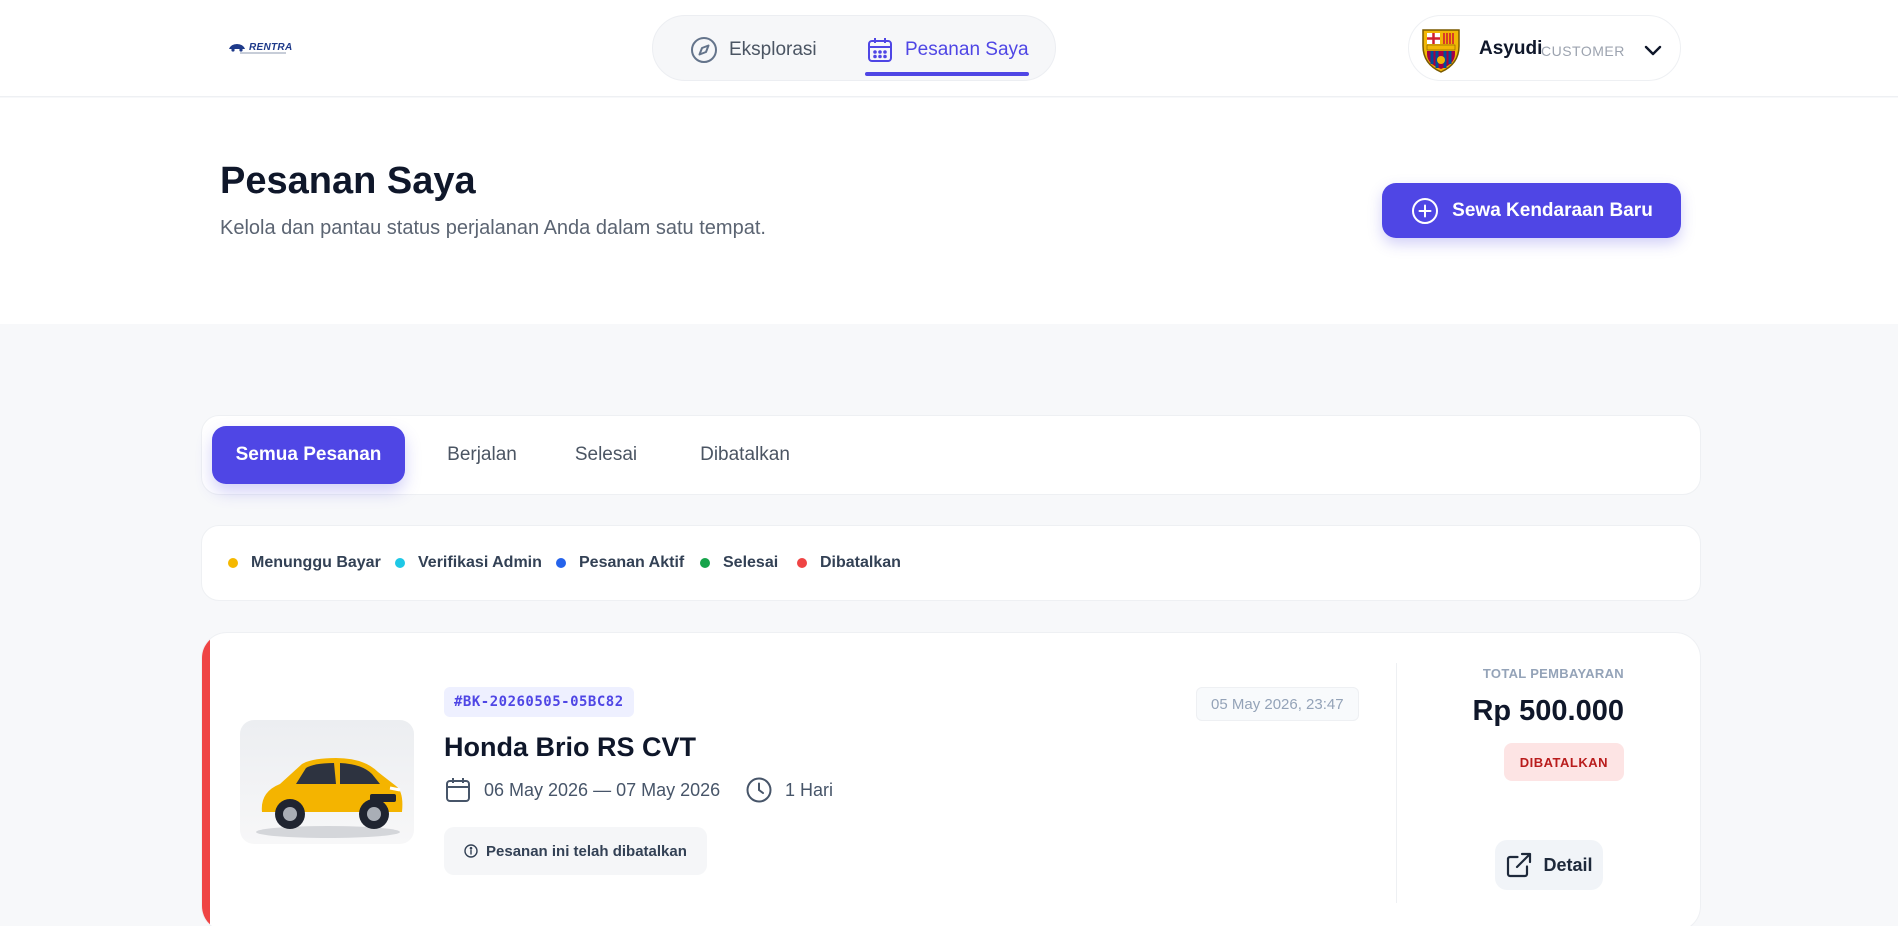 The height and width of the screenshot is (926, 1898). I want to click on tab-selesai: Selesai, so click(606, 455).